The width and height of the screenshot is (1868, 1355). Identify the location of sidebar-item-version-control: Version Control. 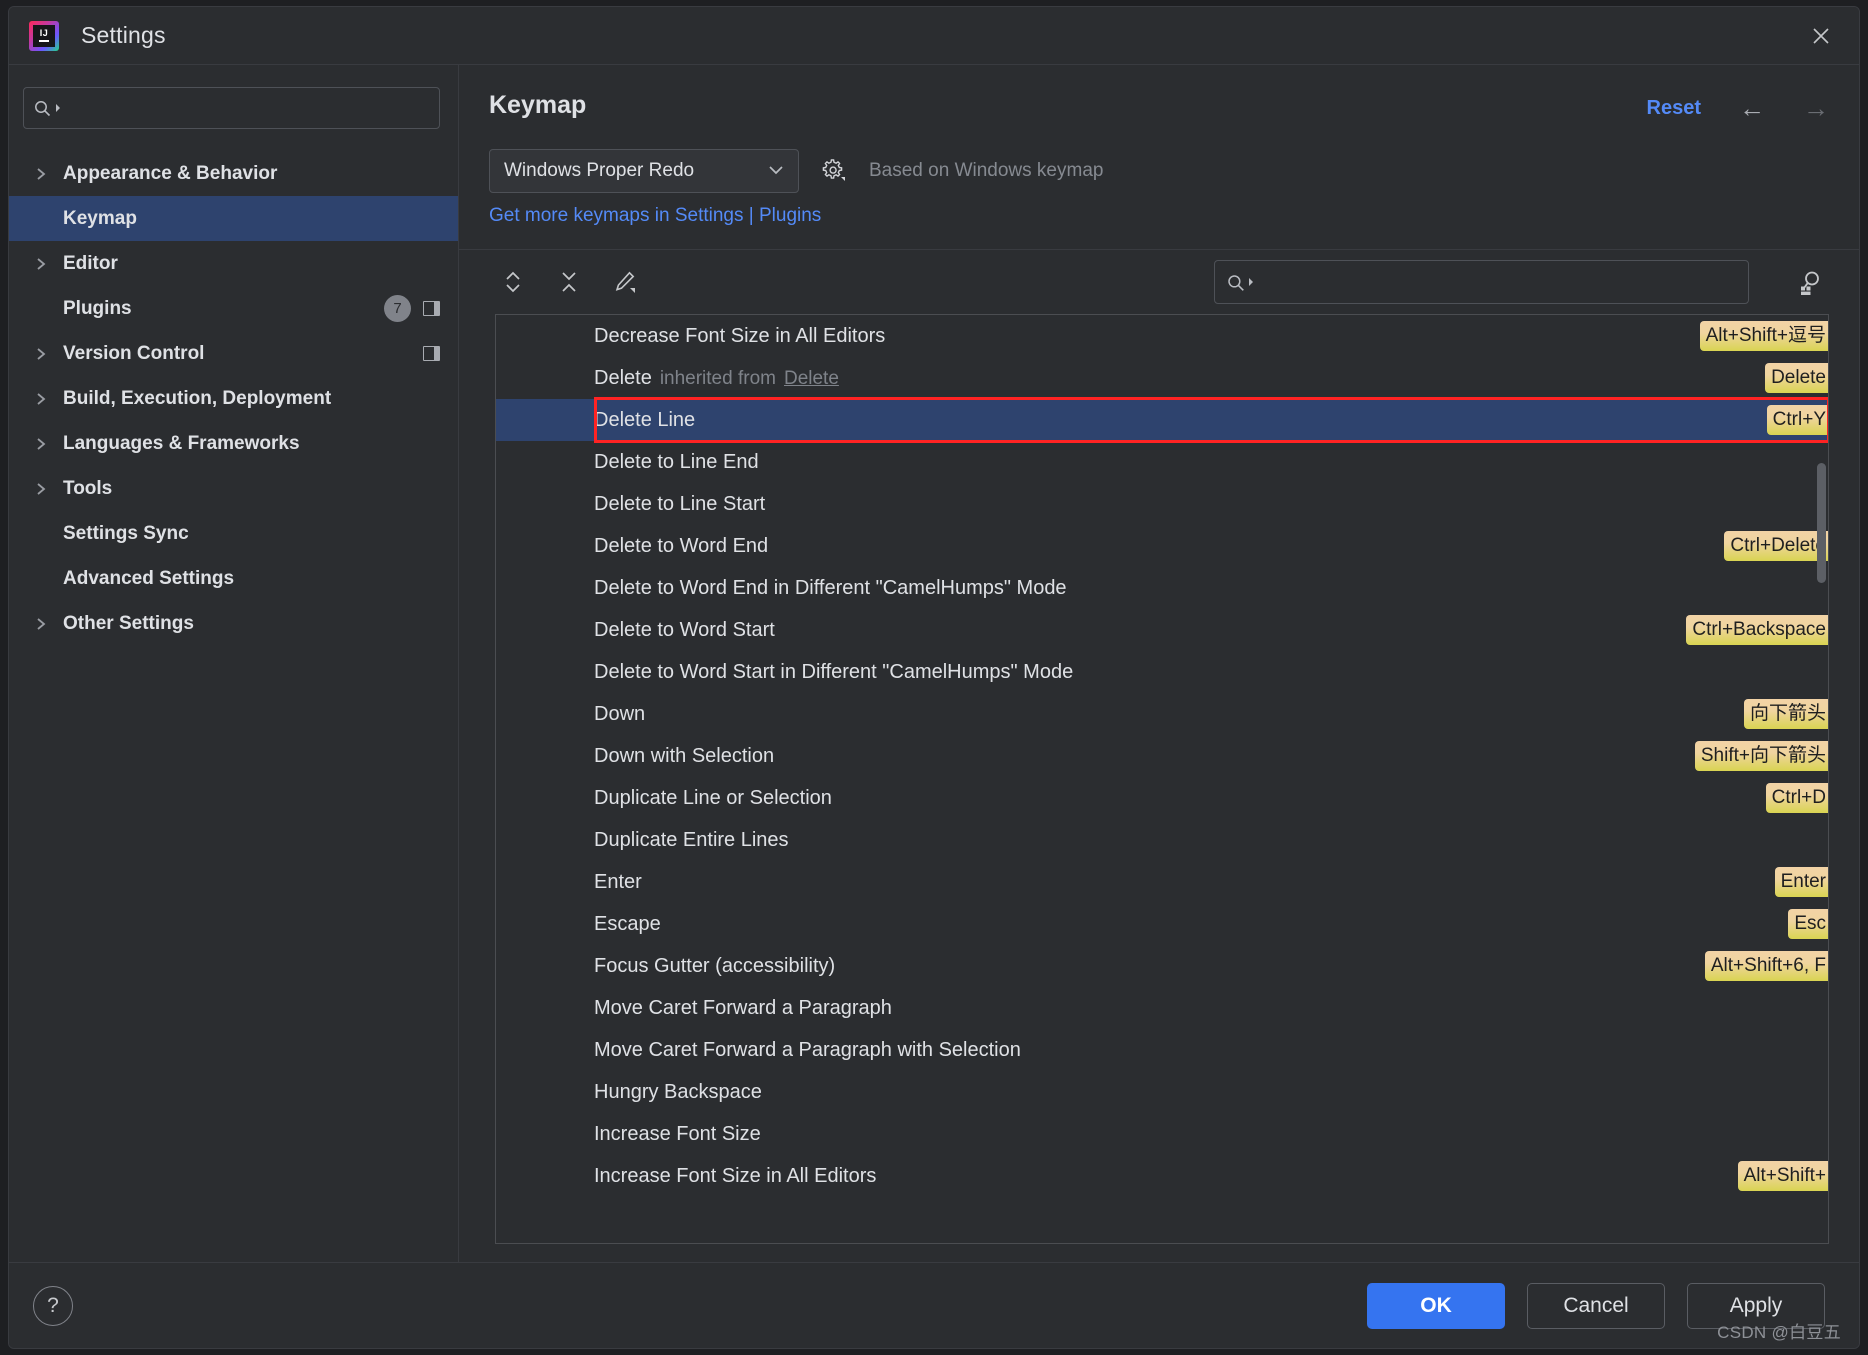
(233, 353).